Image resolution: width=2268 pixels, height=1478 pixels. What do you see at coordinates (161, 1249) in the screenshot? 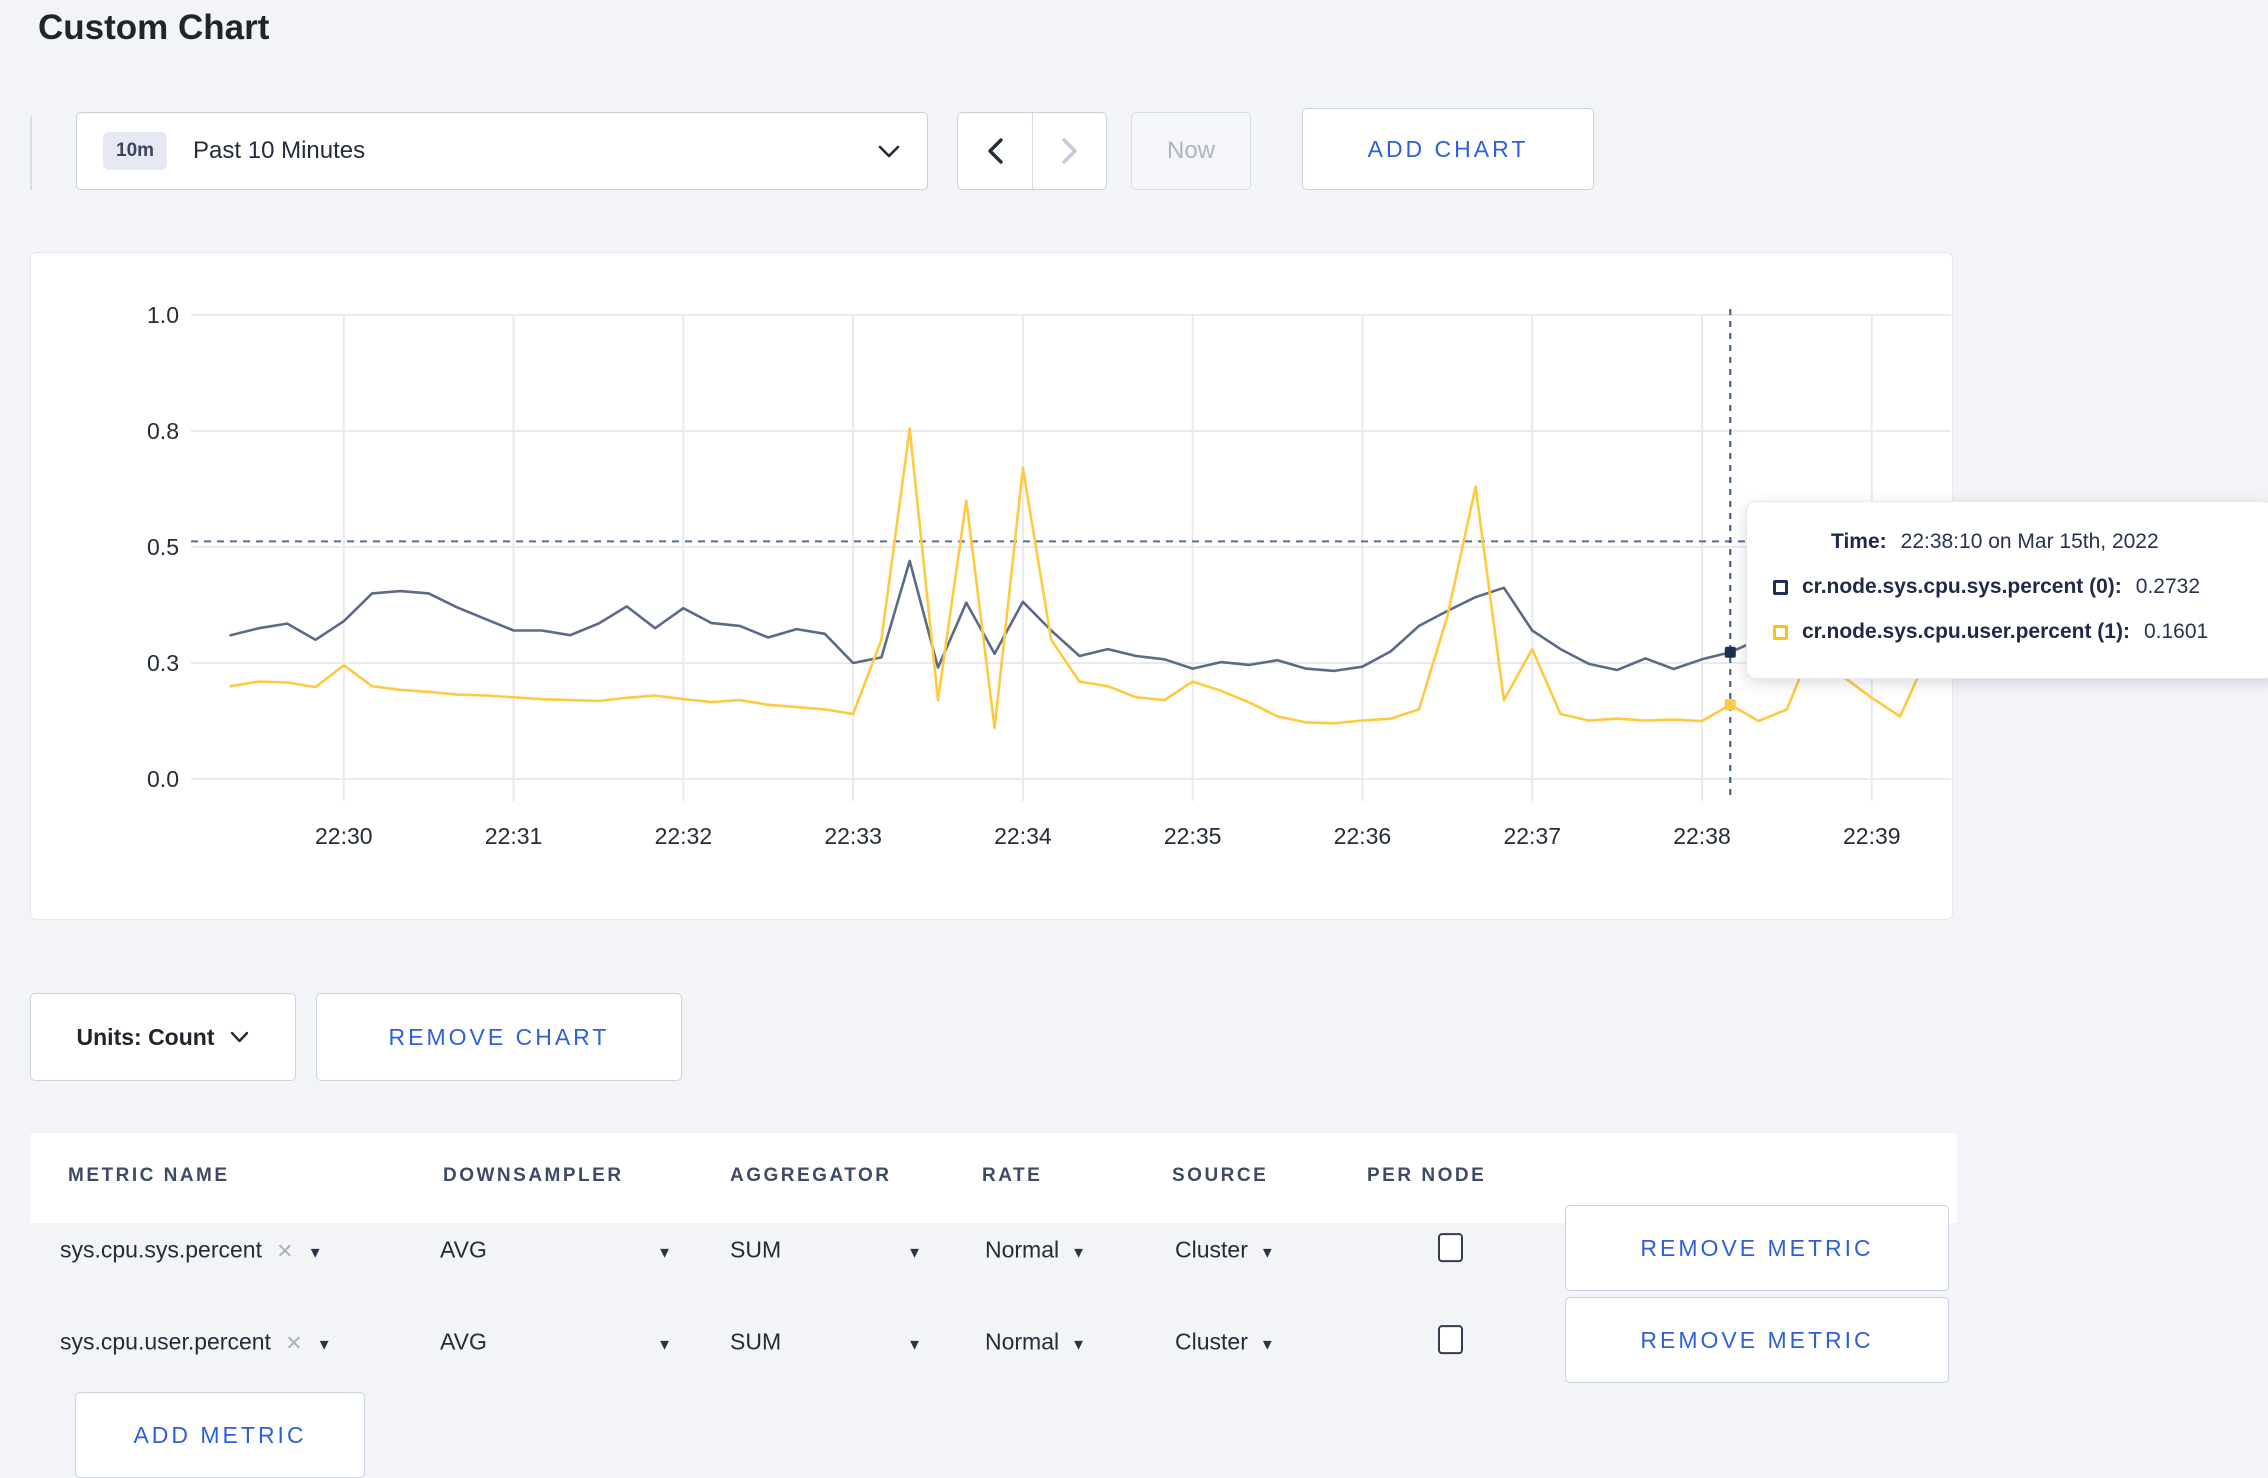
I see `metric-name: sys.cpu.sys.percent` at bounding box center [161, 1249].